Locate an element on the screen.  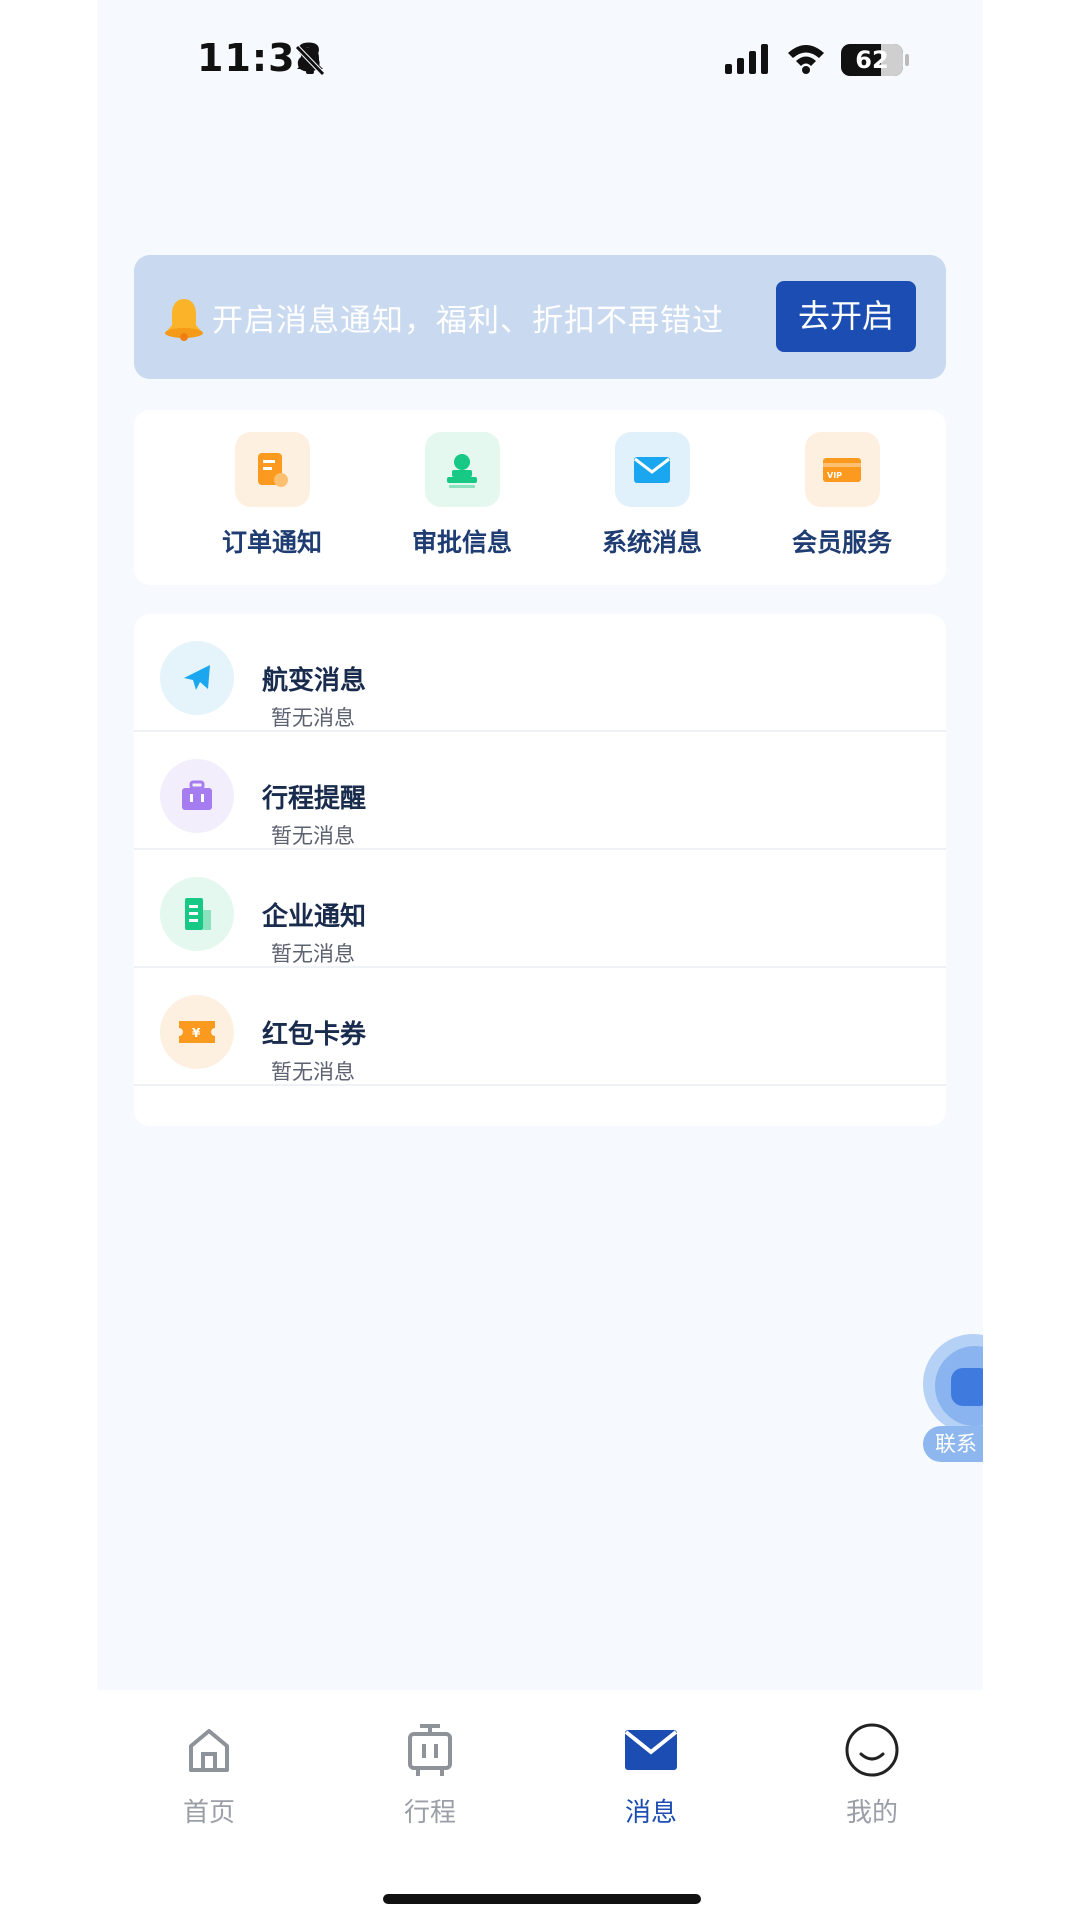
category-system: 系统消息 is located at coordinates (652, 495).